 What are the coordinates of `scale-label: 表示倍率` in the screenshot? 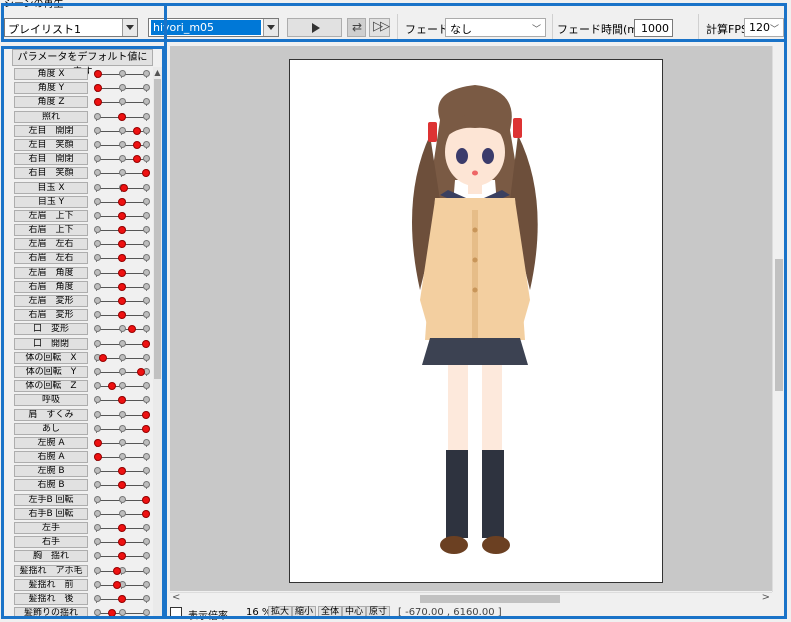 It's located at (208, 615).